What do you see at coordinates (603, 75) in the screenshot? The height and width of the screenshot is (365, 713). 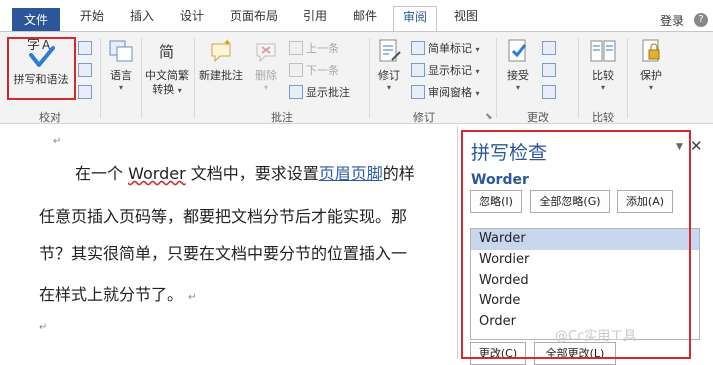 I see `compare-label: 比较` at bounding box center [603, 75].